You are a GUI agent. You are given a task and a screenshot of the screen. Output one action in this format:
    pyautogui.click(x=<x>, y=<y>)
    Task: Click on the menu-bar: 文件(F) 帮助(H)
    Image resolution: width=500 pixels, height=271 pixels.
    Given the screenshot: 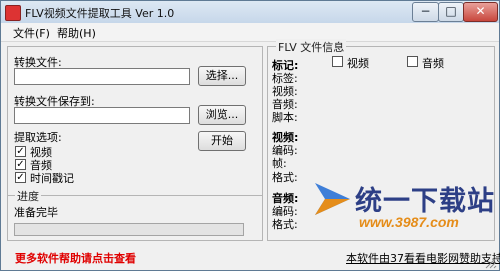 What is the action you would take?
    pyautogui.click(x=250, y=32)
    